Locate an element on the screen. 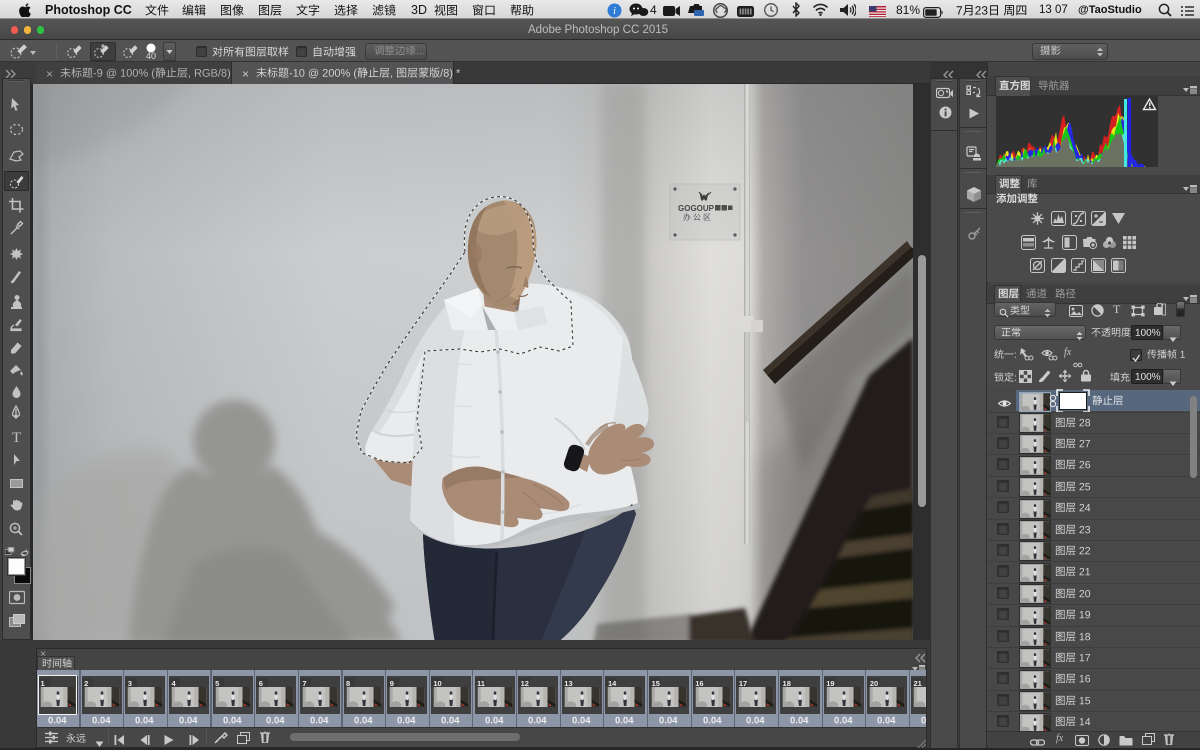 This screenshot has height=750, width=1200. svg-text: GOGOUP is located at coordinates (696, 208).